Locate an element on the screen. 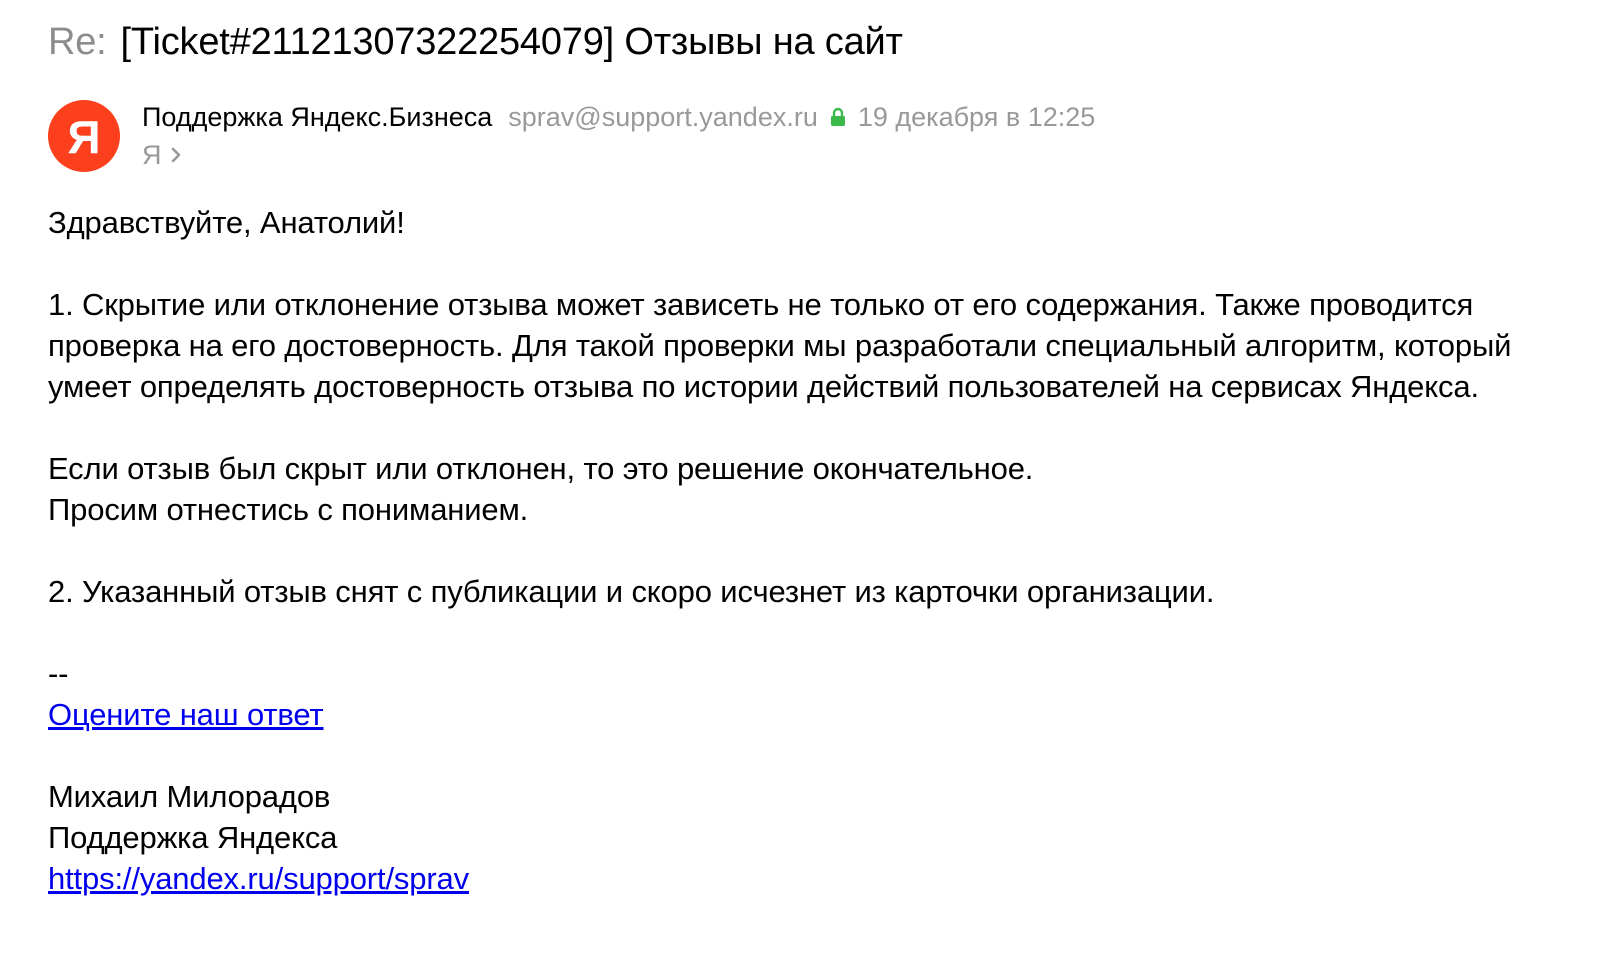 Image resolution: width=1602 pixels, height=954 pixels. lock-icon is located at coordinates (838, 117).